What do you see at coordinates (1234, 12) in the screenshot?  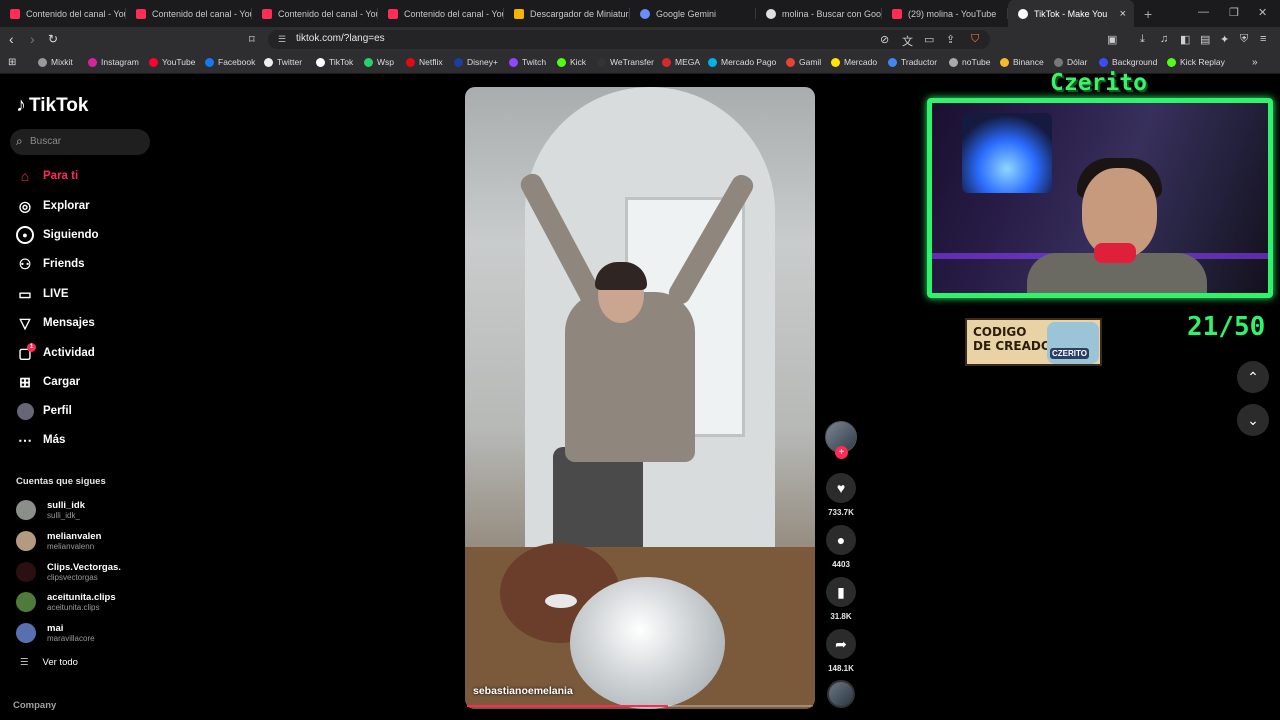 I see `restore-icon: ❐` at bounding box center [1234, 12].